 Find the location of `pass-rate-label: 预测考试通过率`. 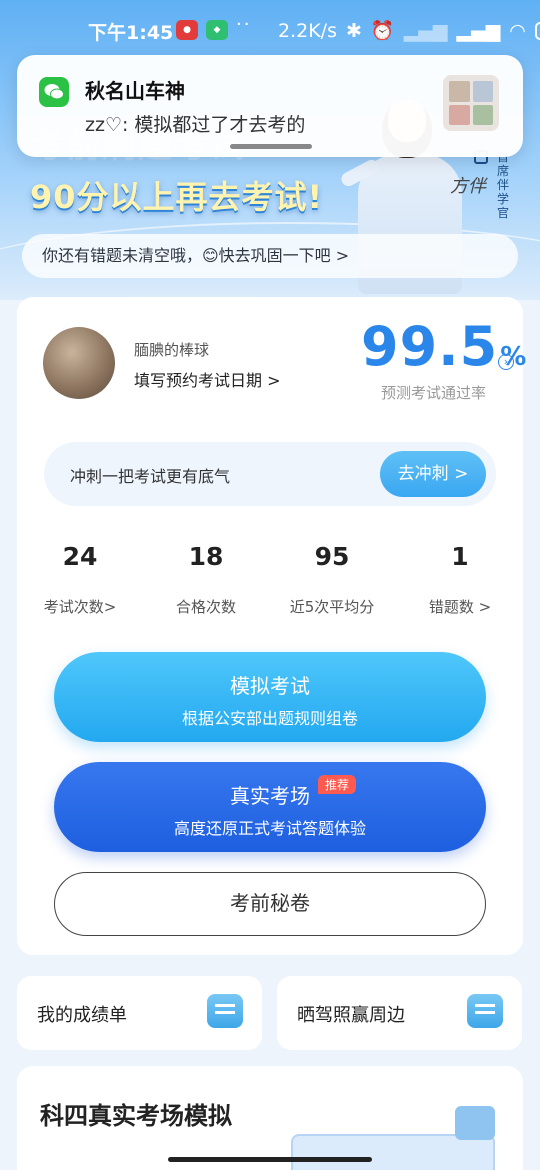

pass-rate-label: 预测考试通过率 is located at coordinates (434, 393).